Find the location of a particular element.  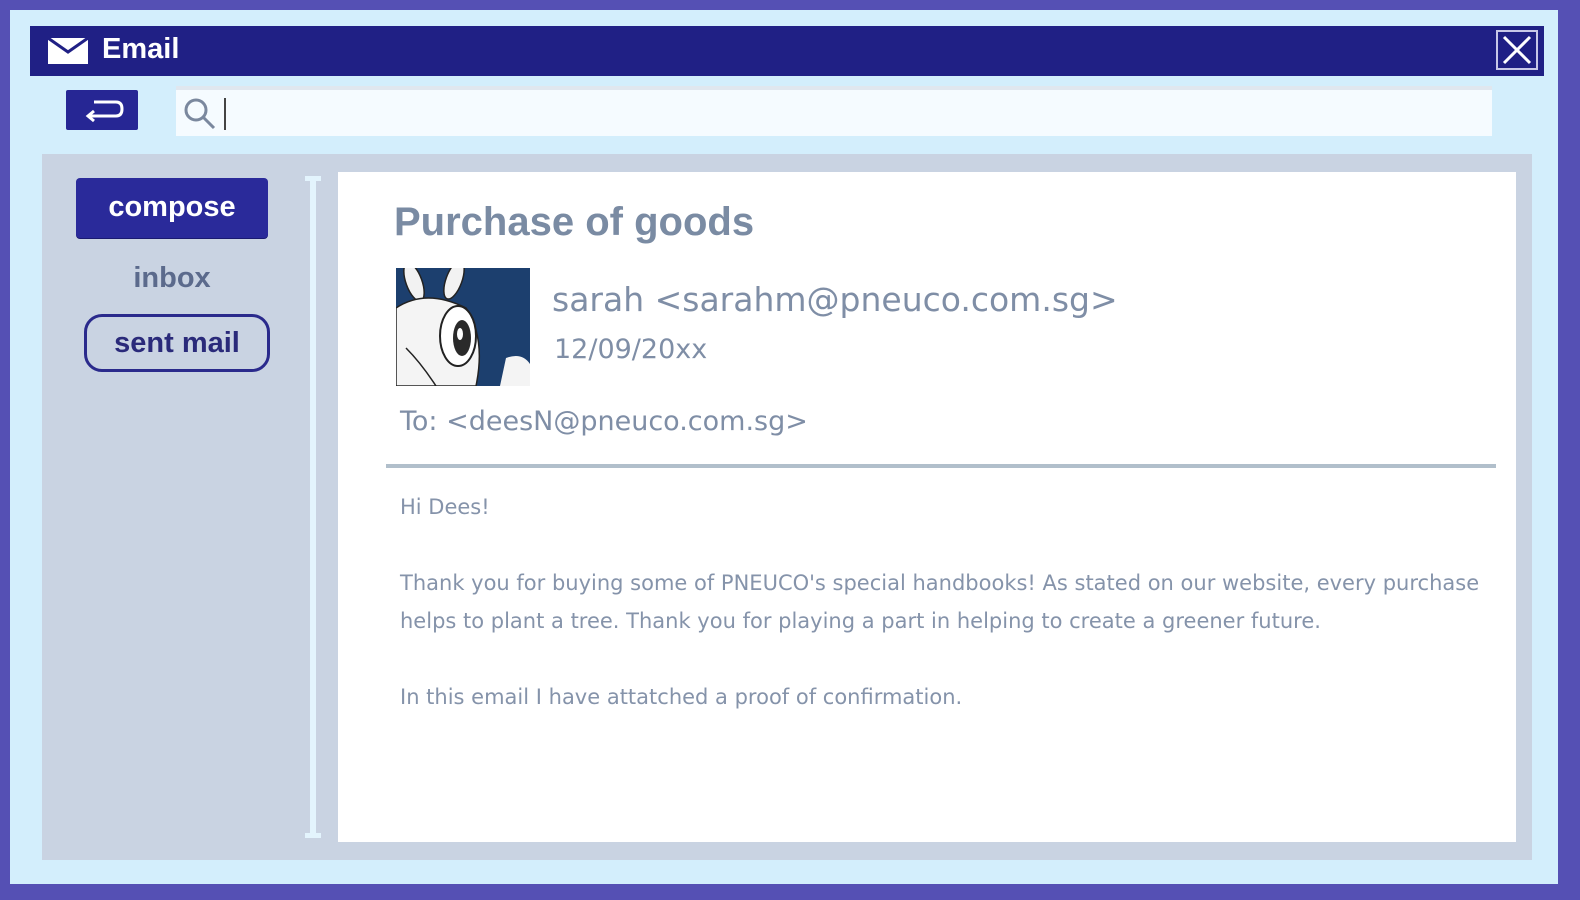

search-icon is located at coordinates (200, 116).